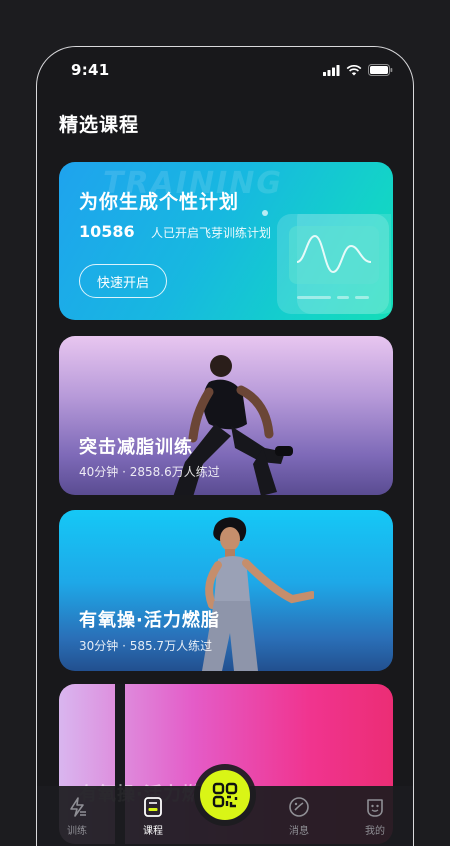  I want to click on status-time: 9:41, so click(90, 70).